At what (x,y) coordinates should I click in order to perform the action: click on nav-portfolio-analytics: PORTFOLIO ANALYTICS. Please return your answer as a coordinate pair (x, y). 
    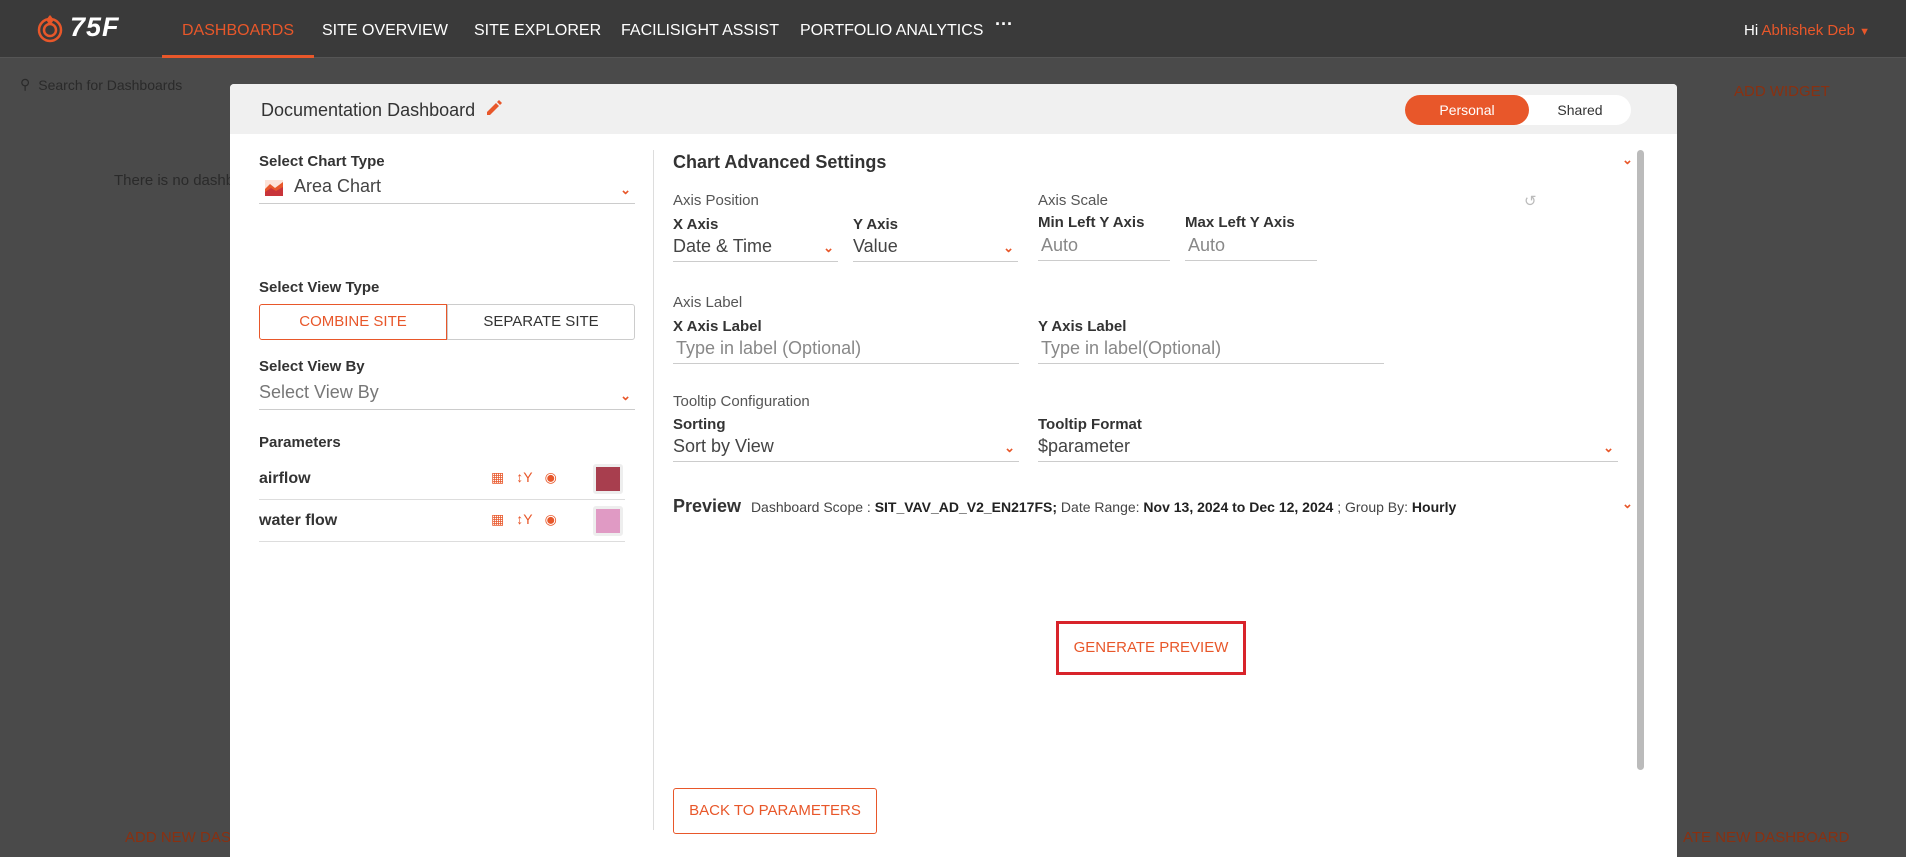
    Looking at the image, I should click on (891, 29).